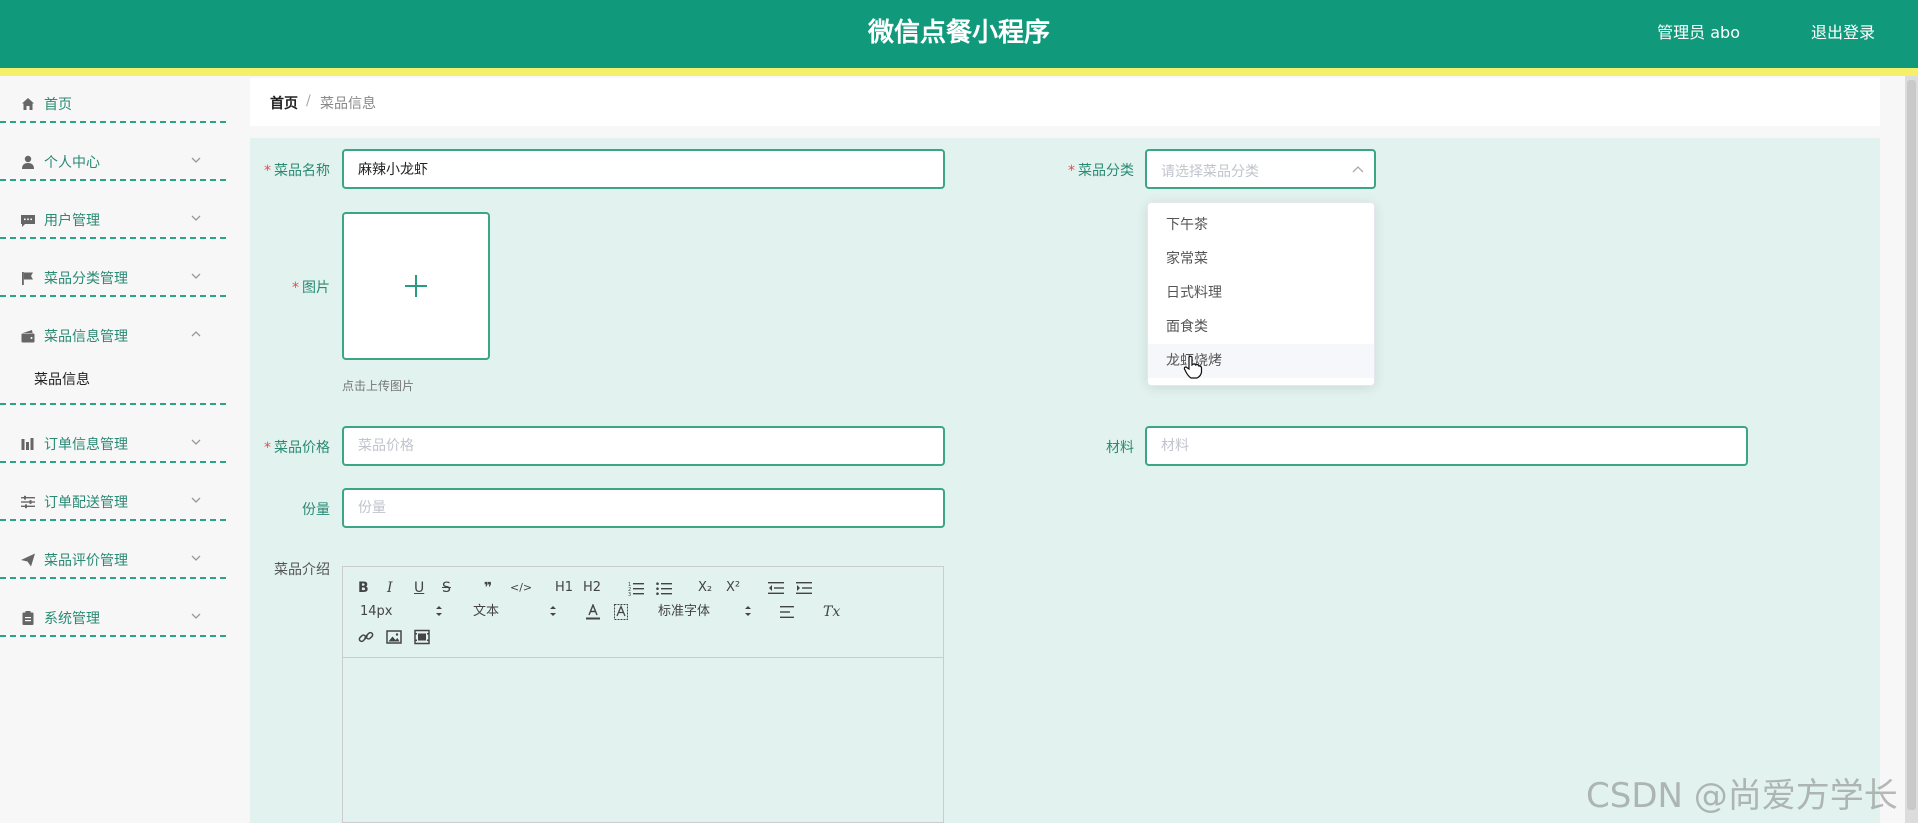 The height and width of the screenshot is (823, 1918). Describe the element at coordinates (113, 220) in the screenshot. I see `sidebar-item-users: 用户管理` at that location.